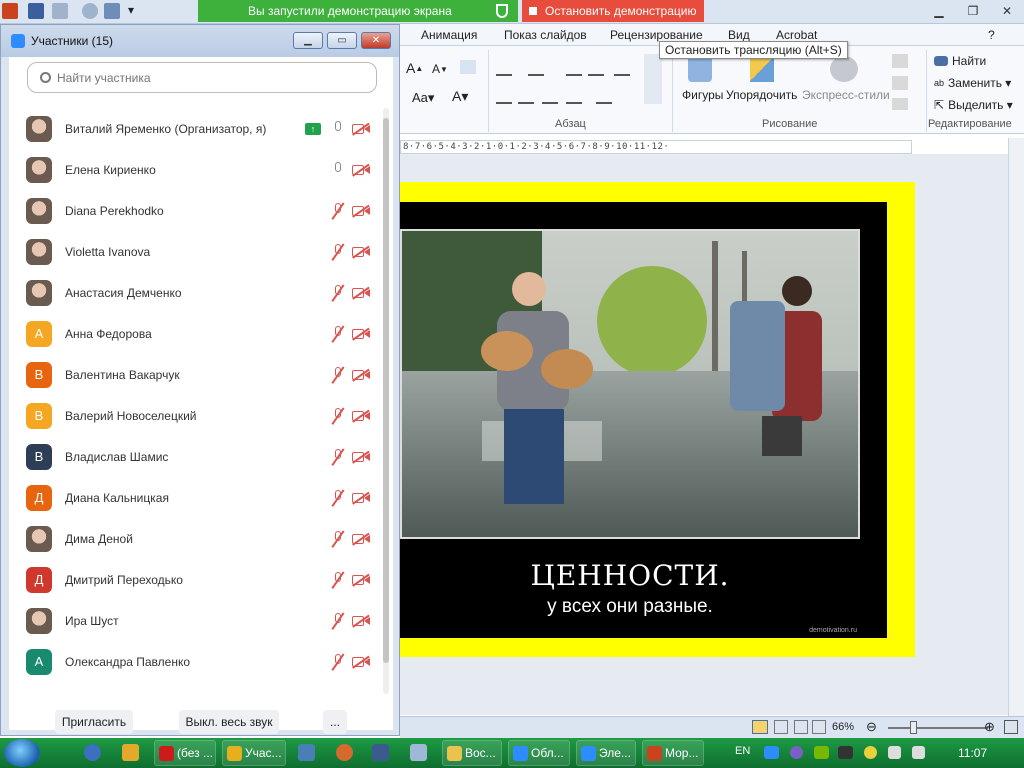 The width and height of the screenshot is (1024, 768). What do you see at coordinates (504, 70) in the screenshot?
I see `bullets-icon` at bounding box center [504, 70].